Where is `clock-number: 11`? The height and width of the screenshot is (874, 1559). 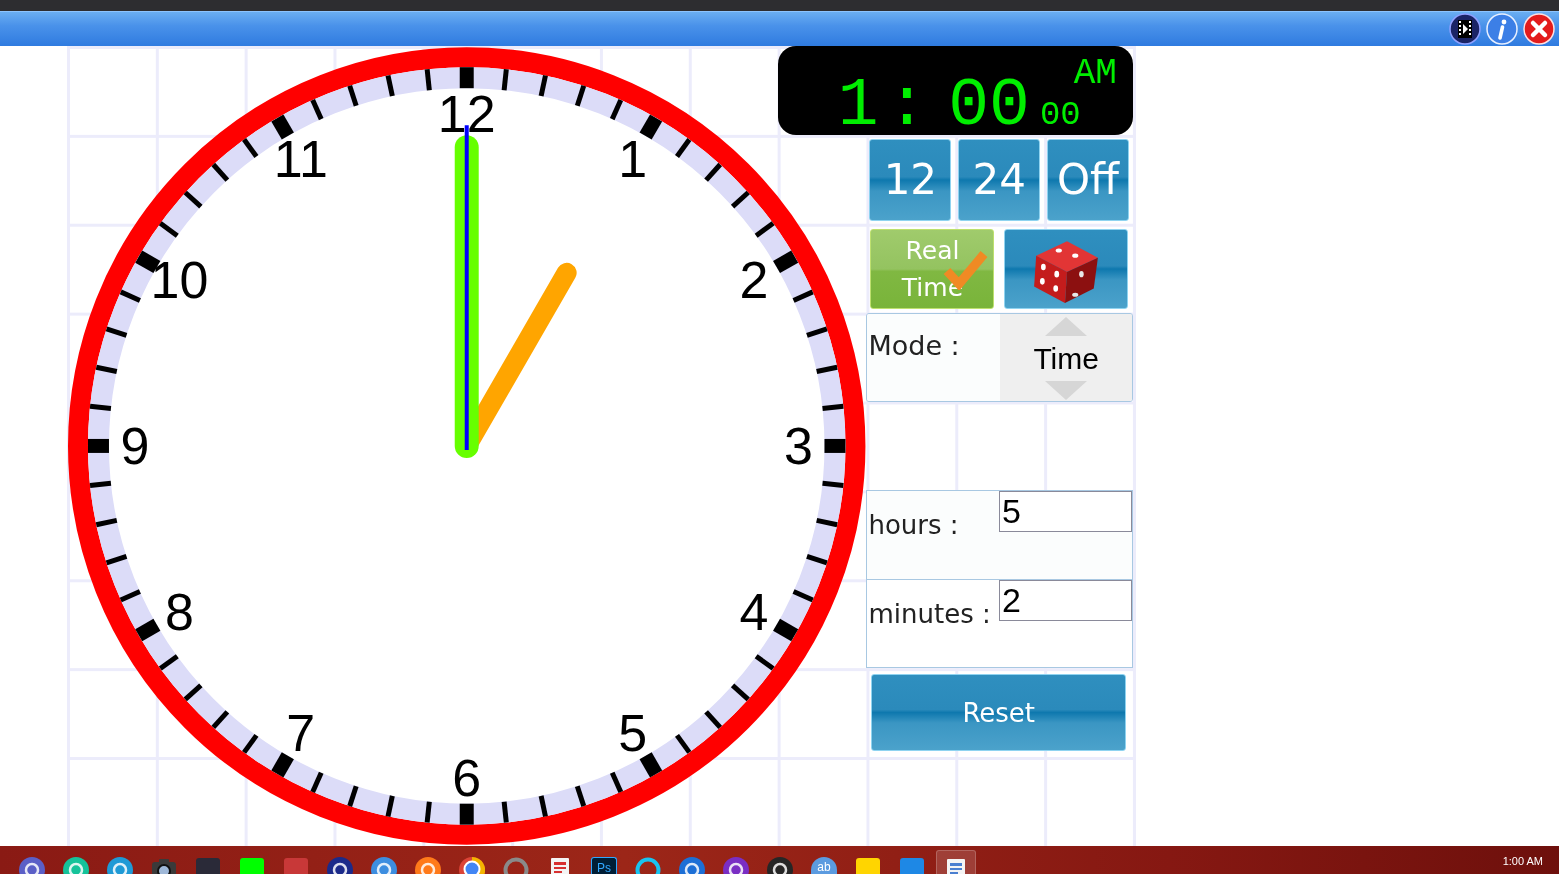
clock-number: 11 is located at coordinates (300, 158).